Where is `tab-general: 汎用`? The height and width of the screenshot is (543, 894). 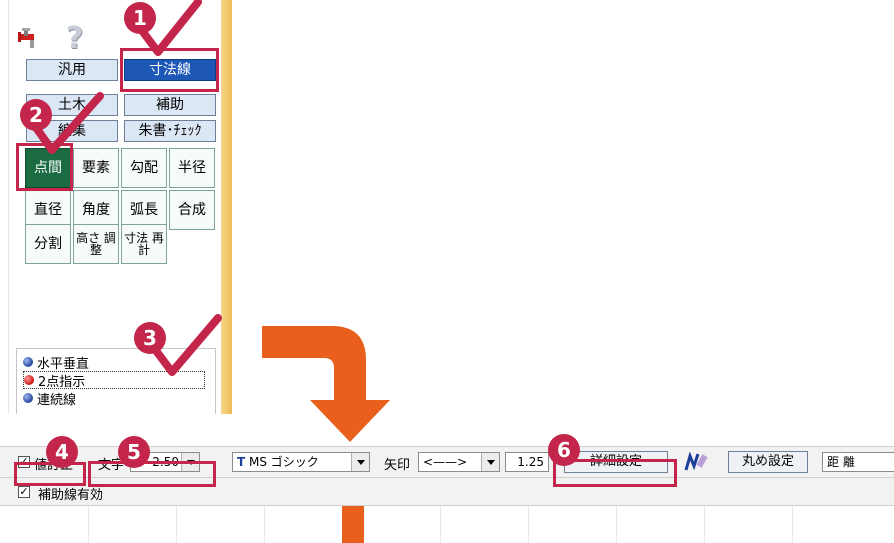
tab-general: 汎用 is located at coordinates (72, 70).